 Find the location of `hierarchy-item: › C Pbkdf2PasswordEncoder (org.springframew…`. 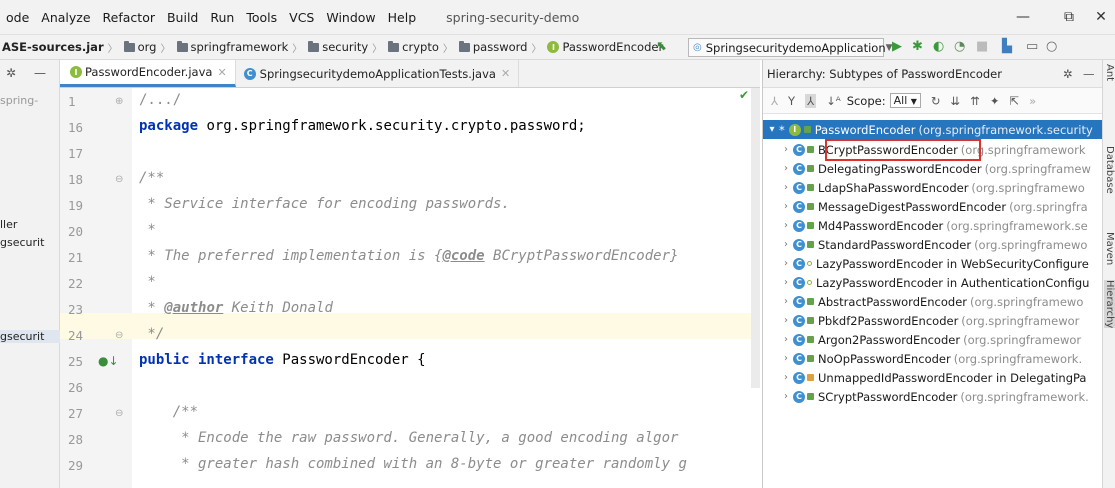

hierarchy-item: › C Pbkdf2PasswordEncoder (org.springframew… is located at coordinates (933, 320).